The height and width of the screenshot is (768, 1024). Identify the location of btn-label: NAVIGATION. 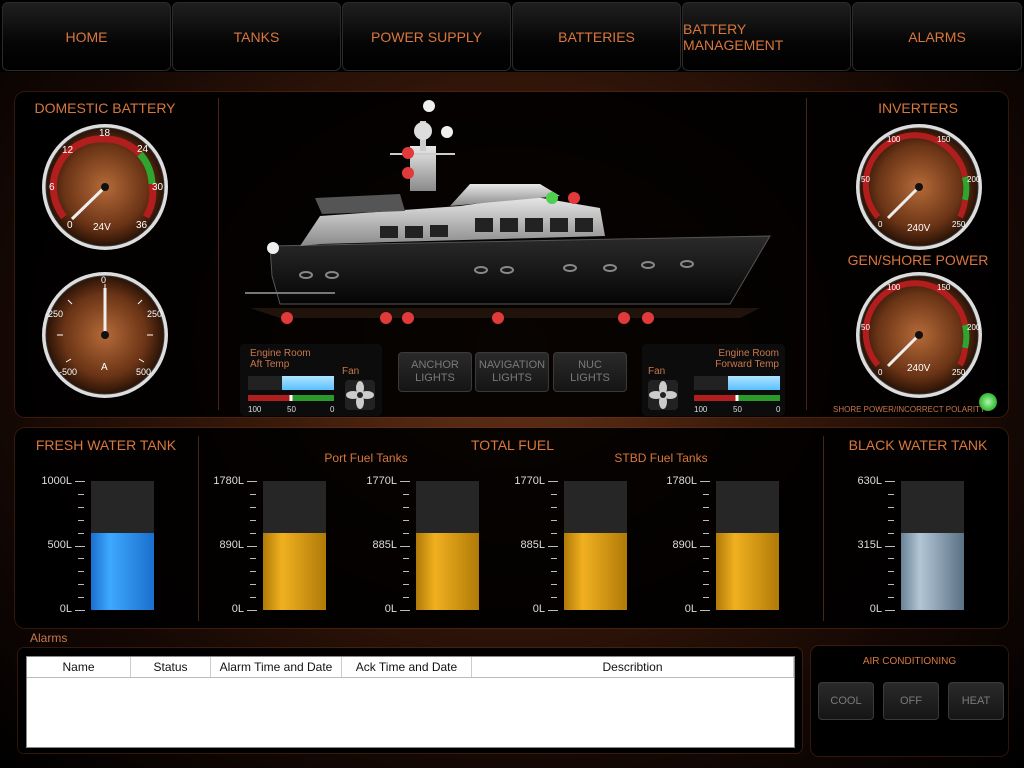
(512, 365).